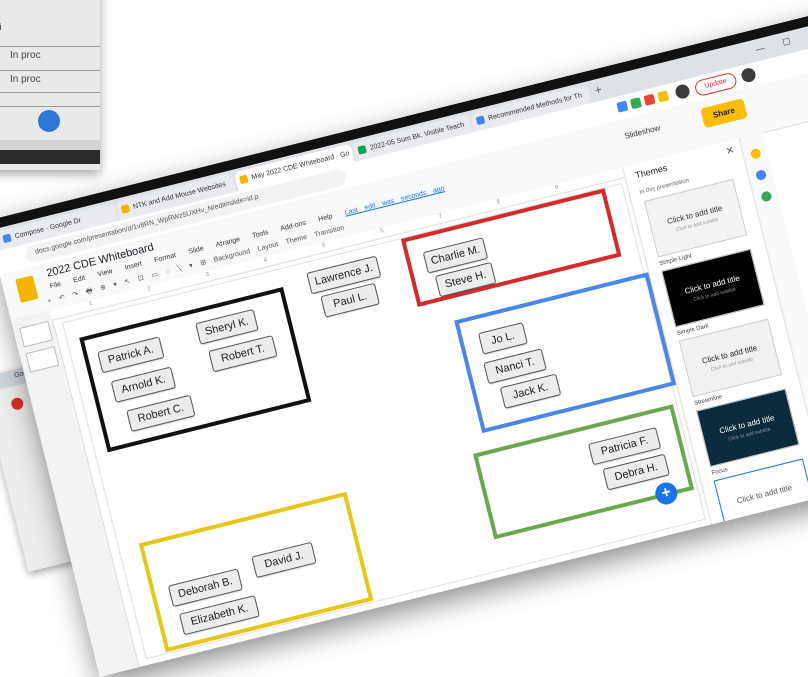  I want to click on line-dropdown-icon: ▾, so click(190, 266).